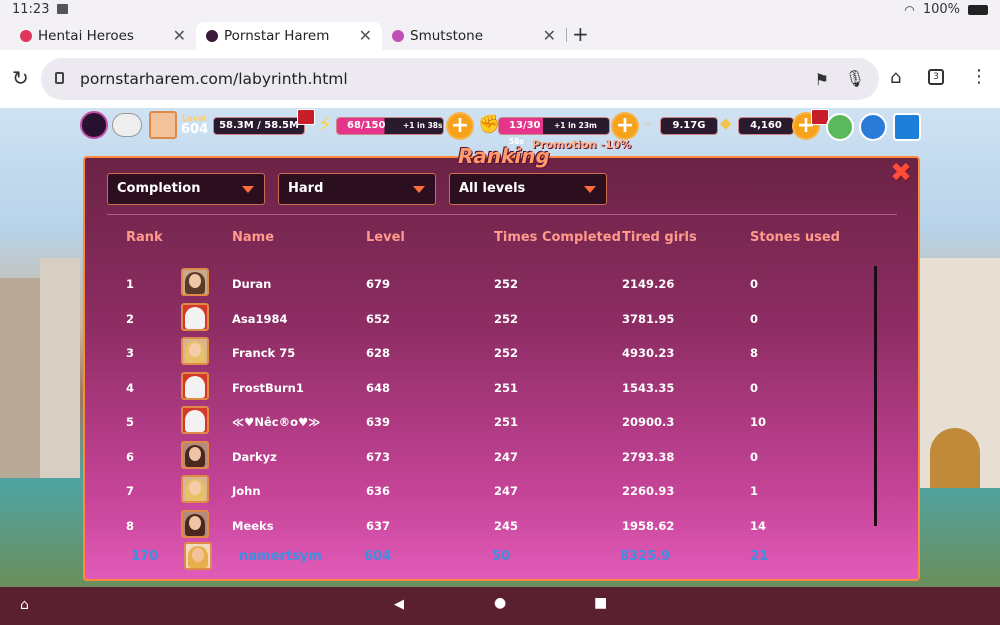 Image resolution: width=1000 pixels, height=625 pixels. Describe the element at coordinates (726, 123) in the screenshot. I see `koban-icon: ◆` at that location.